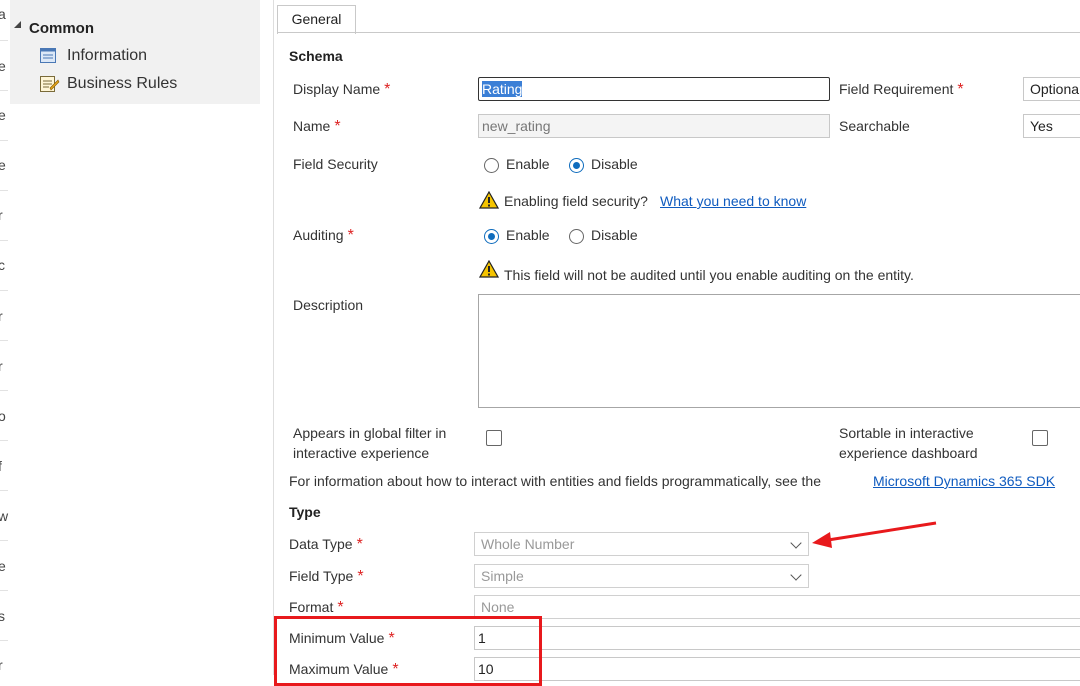 The height and width of the screenshot is (686, 1080). What do you see at coordinates (273, 337) in the screenshot?
I see `pane-divider` at bounding box center [273, 337].